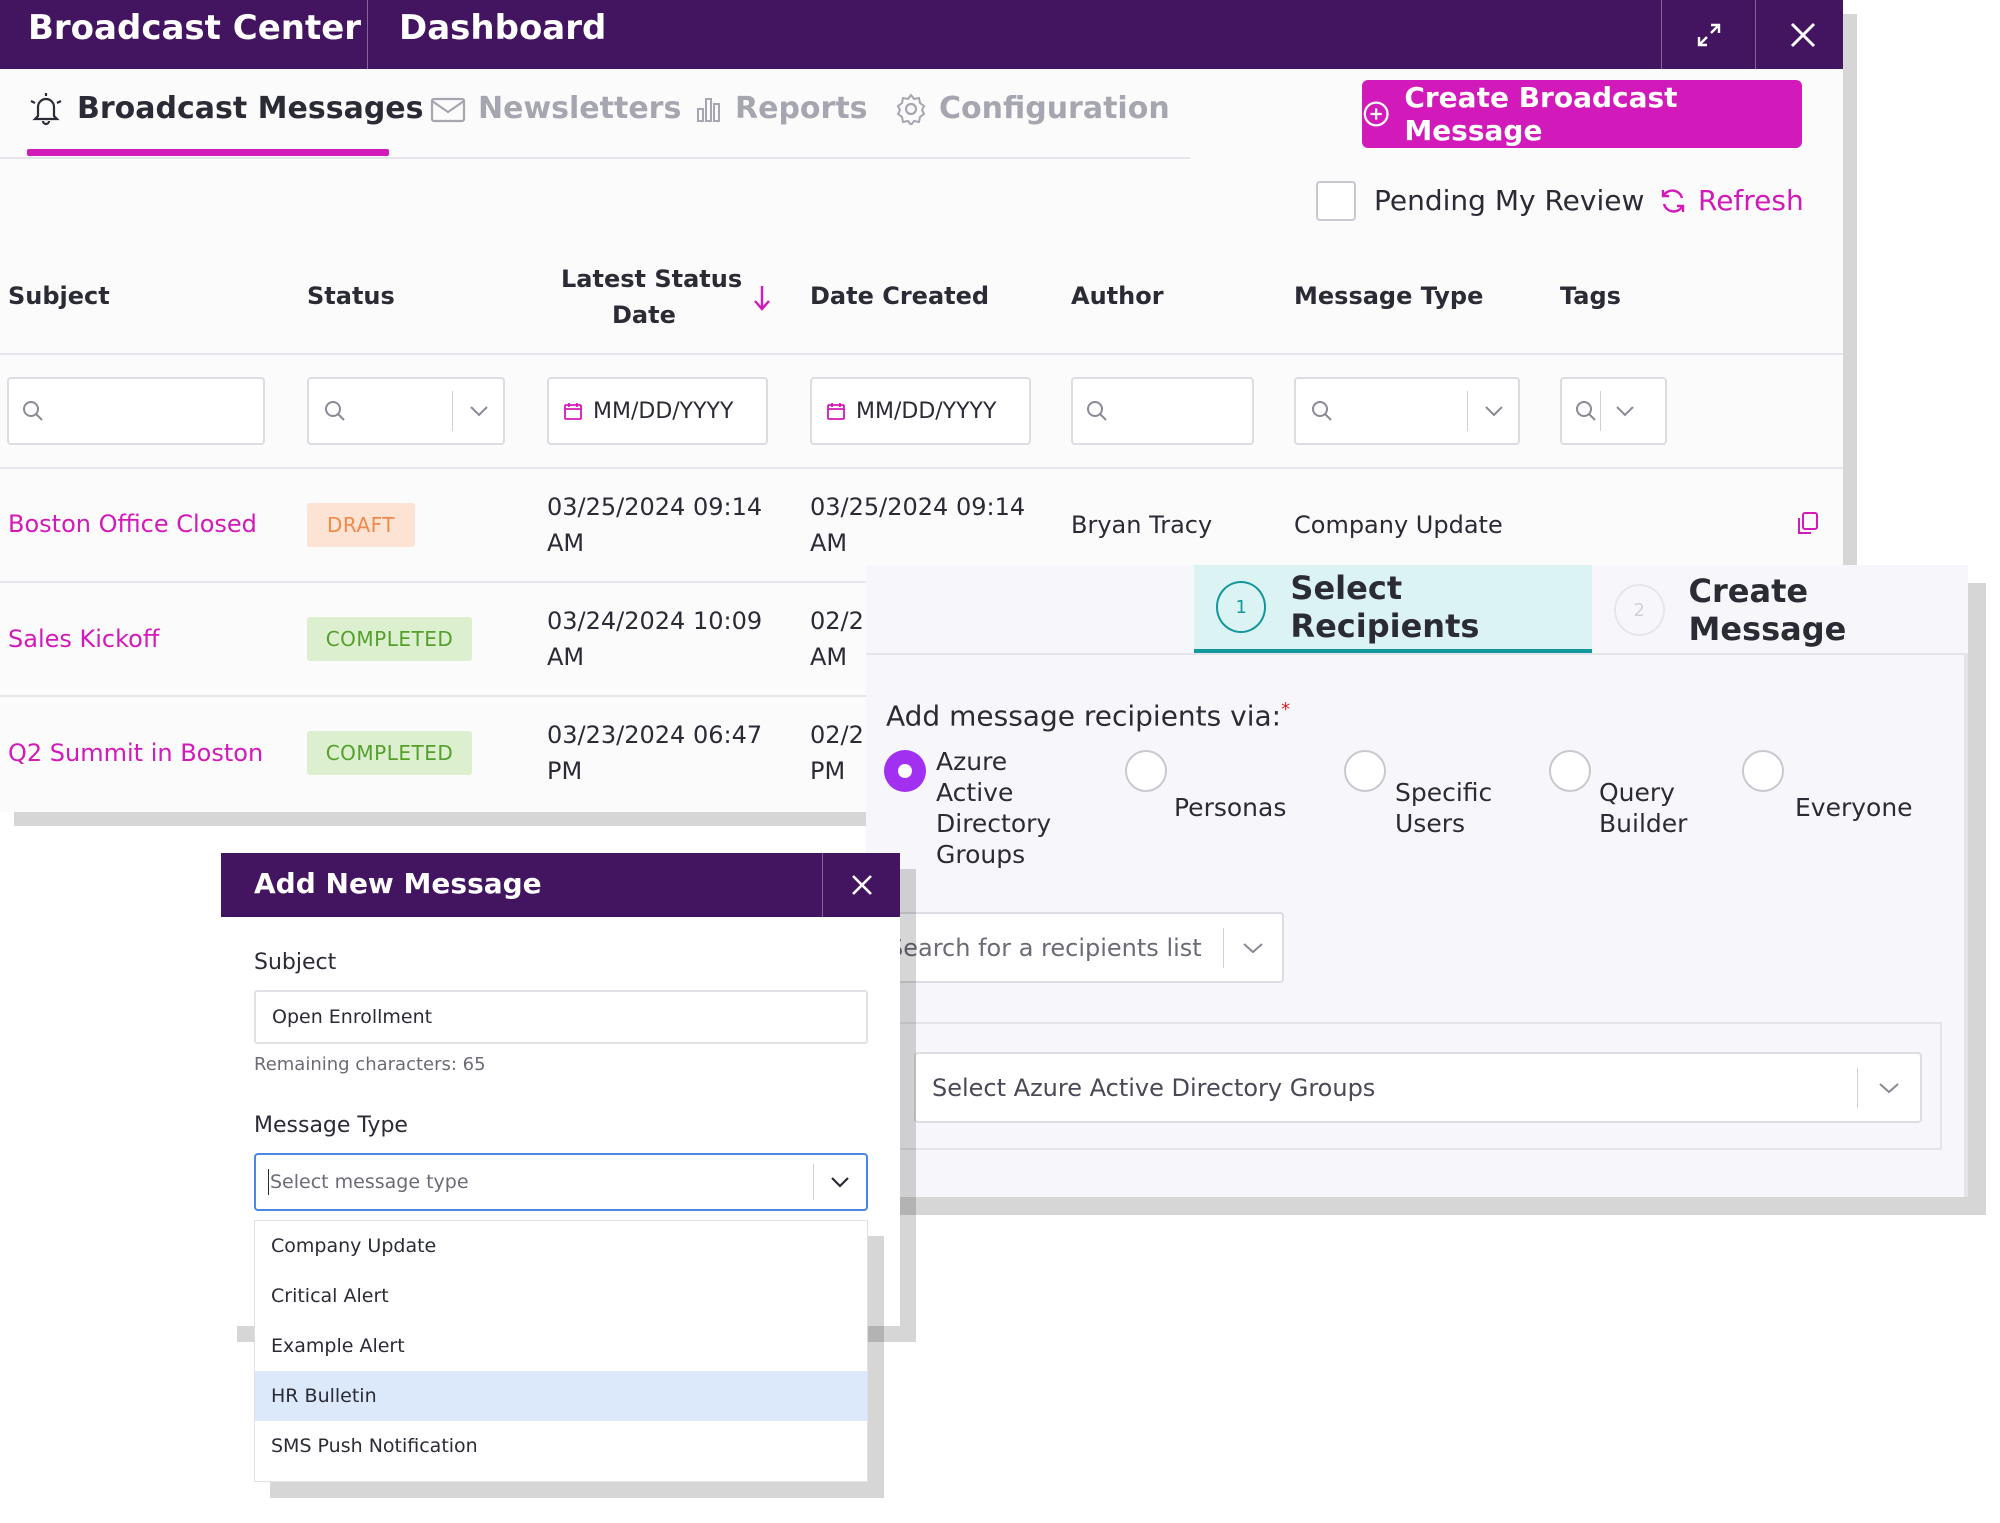 This screenshot has width=2000, height=1523. I want to click on subject-label: Subject, so click(295, 962).